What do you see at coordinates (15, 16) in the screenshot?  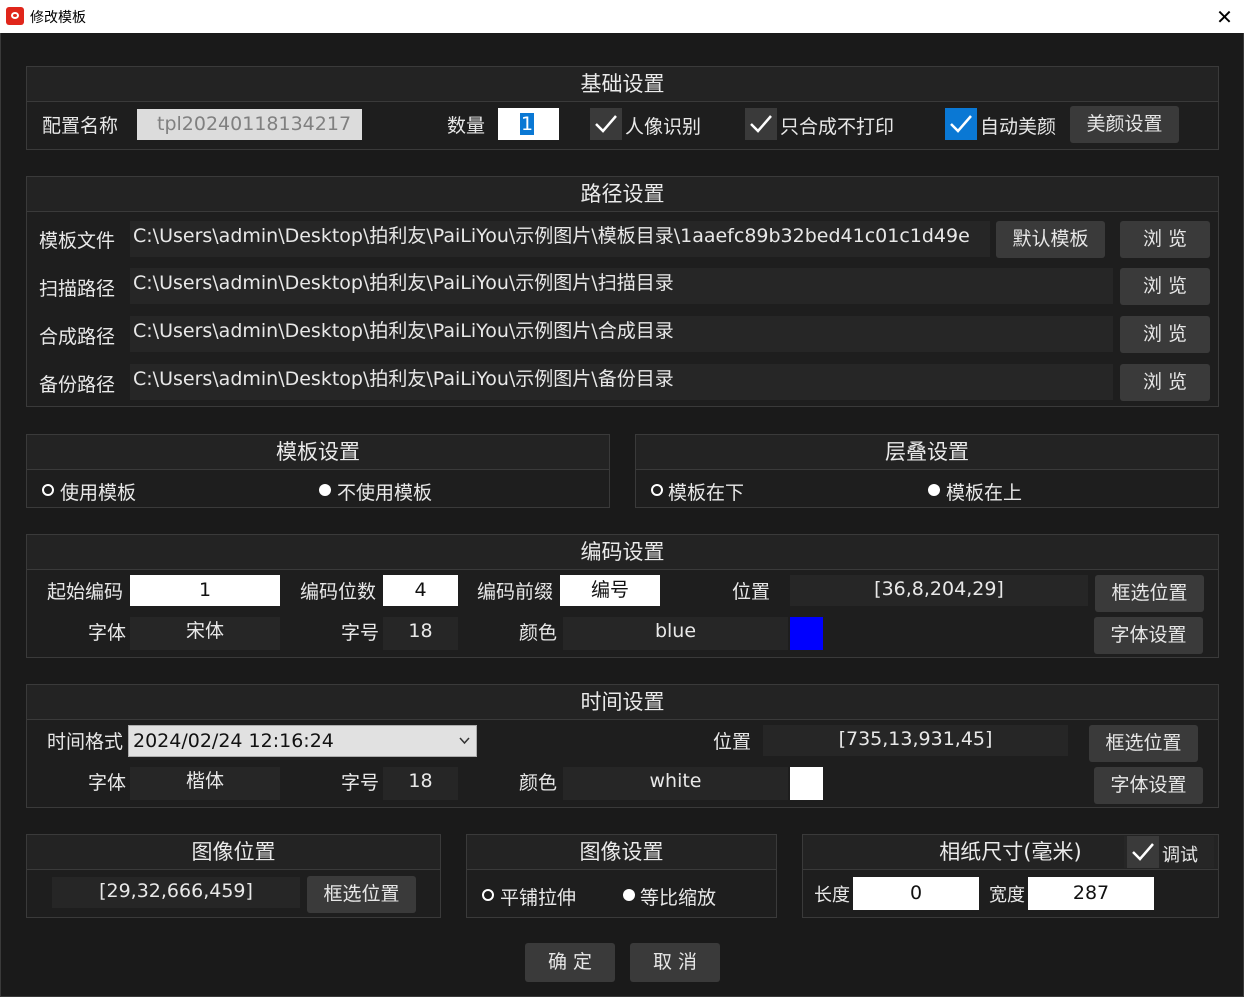 I see `app-icon` at bounding box center [15, 16].